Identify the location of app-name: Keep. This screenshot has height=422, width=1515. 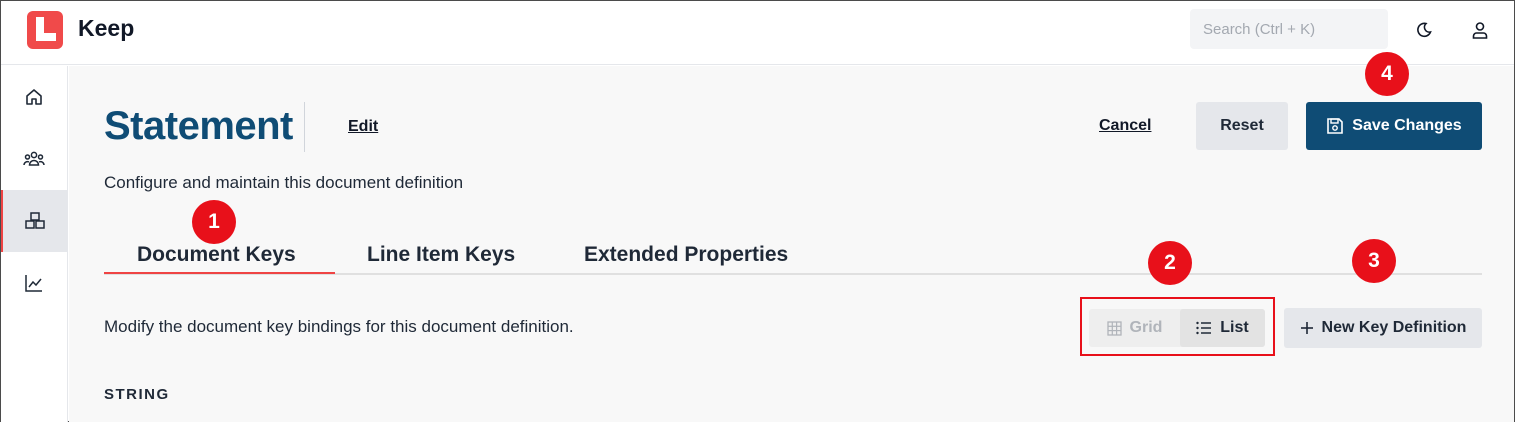
(106, 28).